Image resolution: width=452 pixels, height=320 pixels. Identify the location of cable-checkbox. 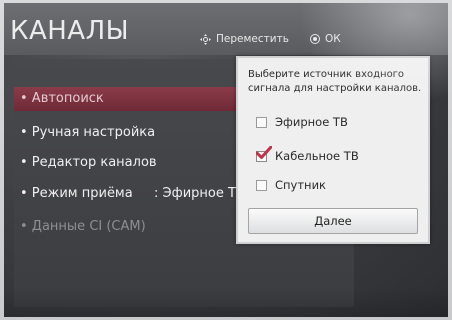
(264, 153).